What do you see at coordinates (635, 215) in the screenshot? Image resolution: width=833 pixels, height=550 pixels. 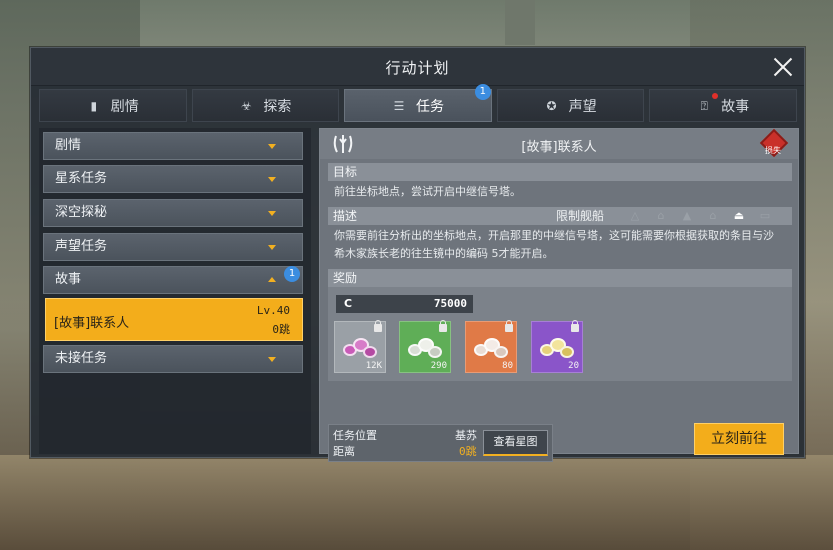 I see `ship-frigate-icon: △` at bounding box center [635, 215].